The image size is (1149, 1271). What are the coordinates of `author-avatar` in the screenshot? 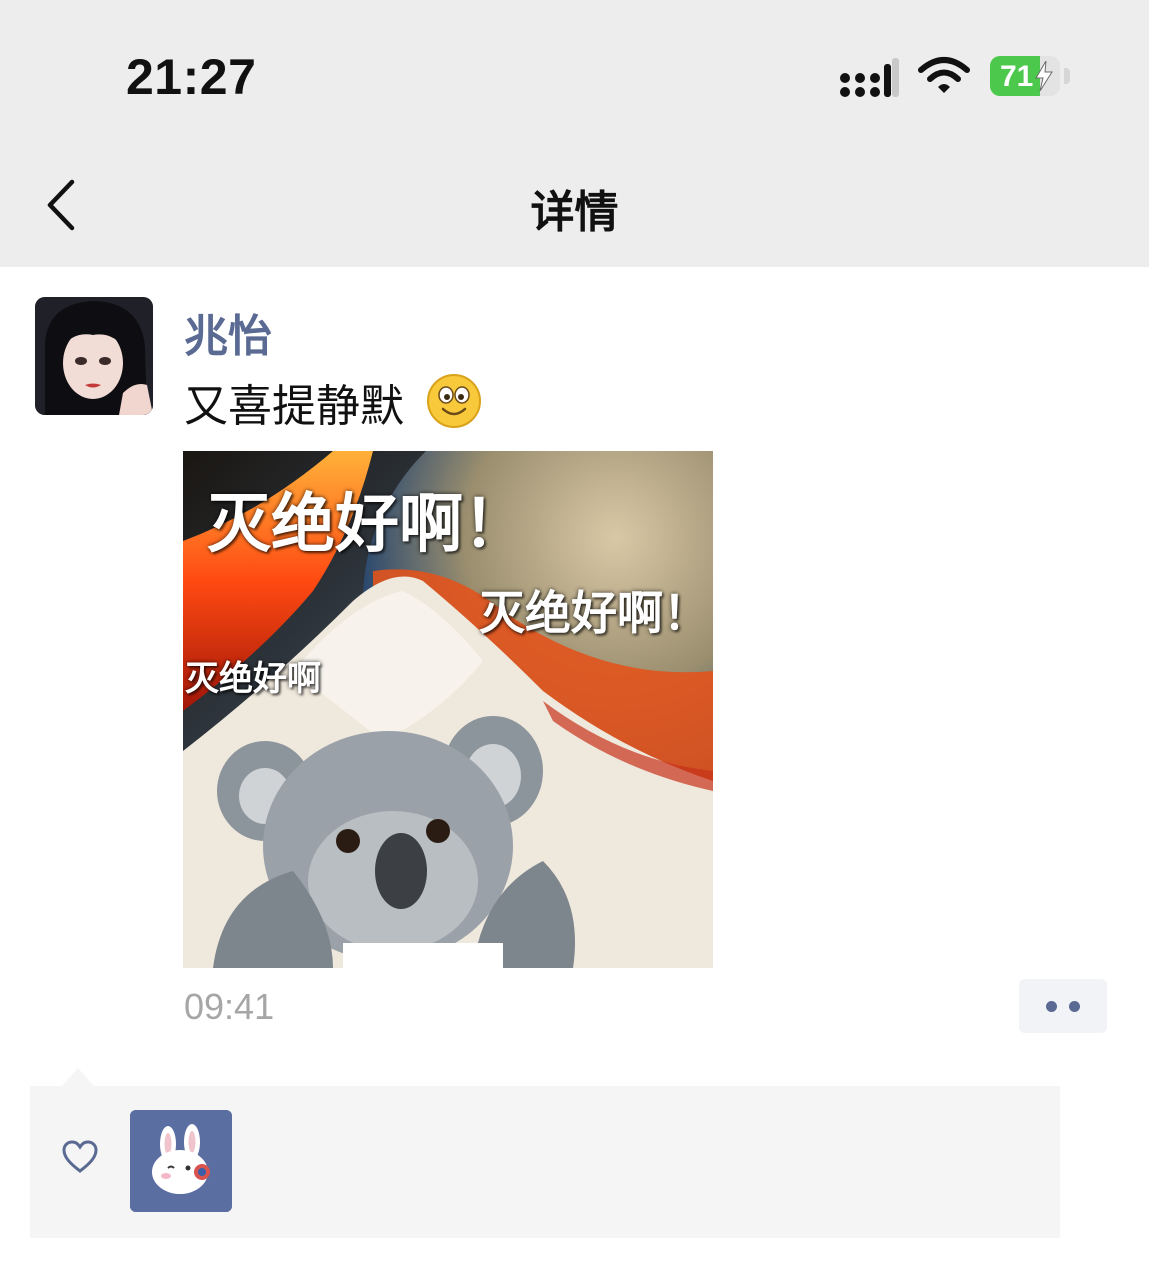 It's located at (94, 356).